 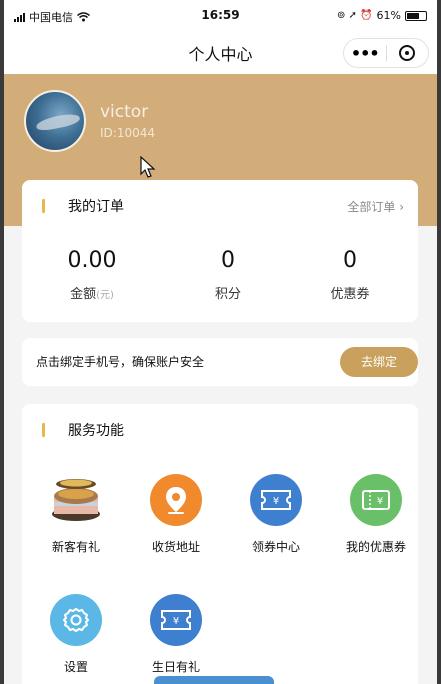 I want to click on all-orders-link: 全部订单 ›, so click(x=375, y=206).